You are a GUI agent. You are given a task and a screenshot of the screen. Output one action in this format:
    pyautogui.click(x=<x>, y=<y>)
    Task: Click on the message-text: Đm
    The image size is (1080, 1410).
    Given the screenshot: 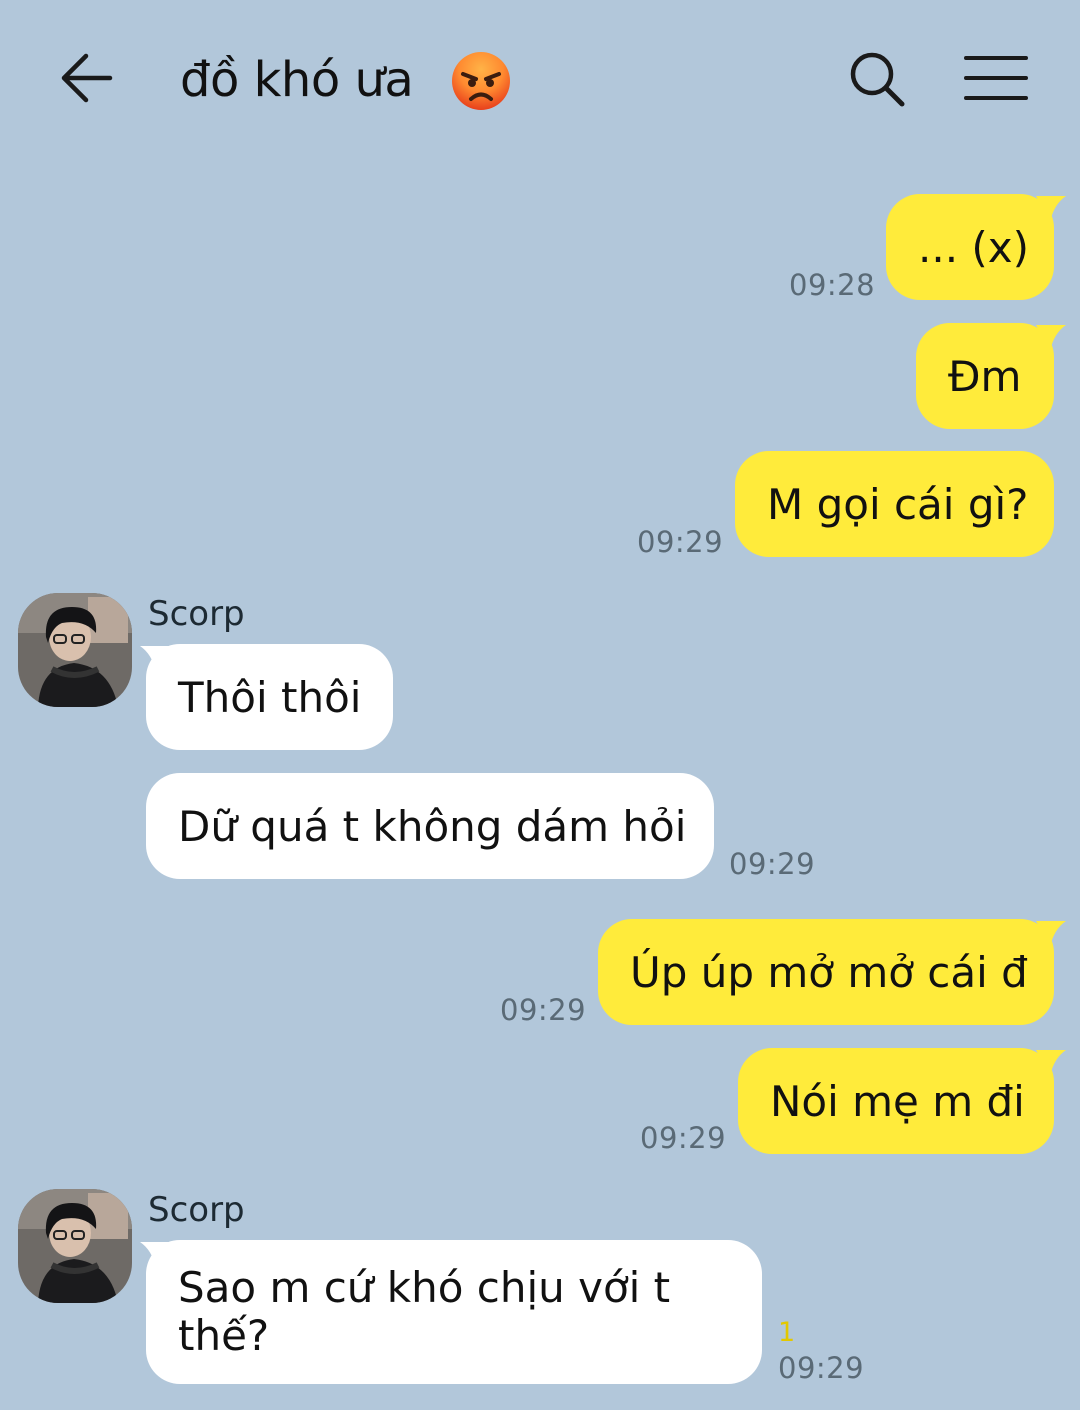 What is the action you would take?
    pyautogui.click(x=985, y=376)
    